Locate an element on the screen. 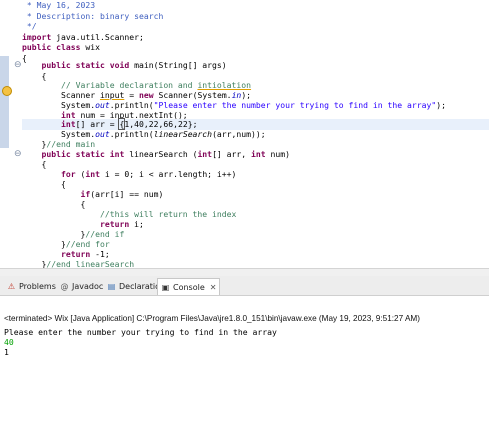 The height and width of the screenshot is (423, 489). code-line: import java.util.Scanner; is located at coordinates (83, 36).